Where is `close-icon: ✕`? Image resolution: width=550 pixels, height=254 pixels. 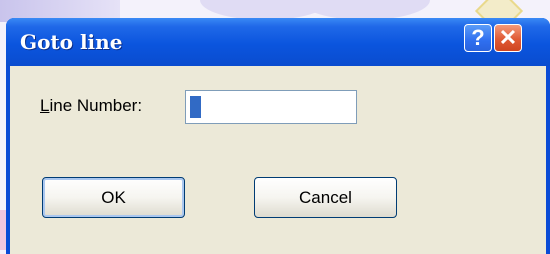
close-icon: ✕ is located at coordinates (508, 37).